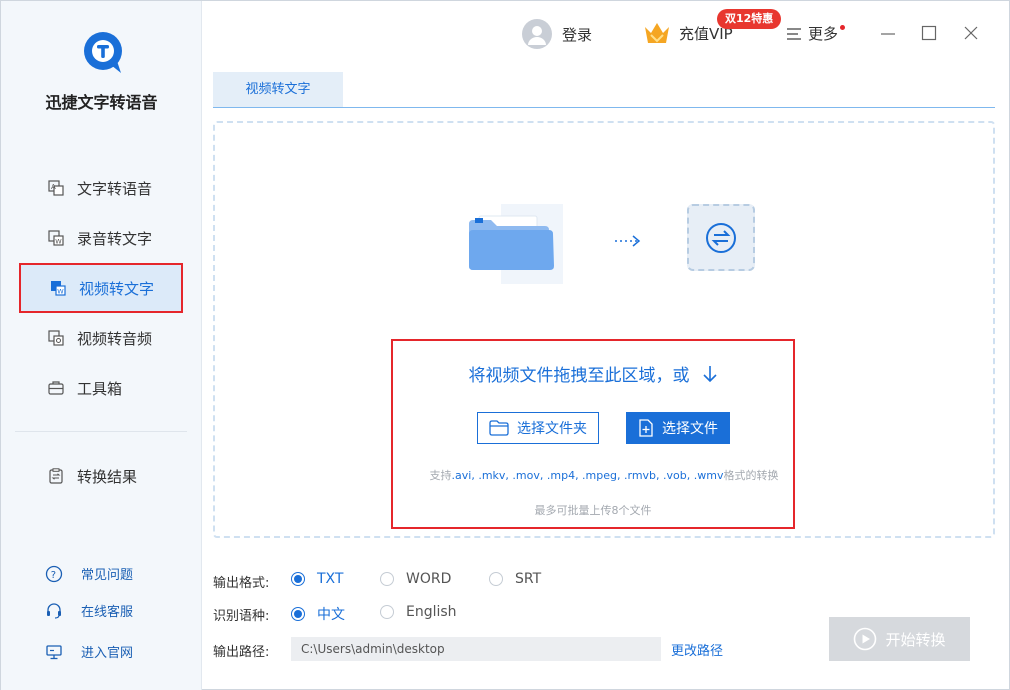 Image resolution: width=1010 pixels, height=690 pixels. Describe the element at coordinates (794, 34) in the screenshot. I see `menu-icon` at that location.